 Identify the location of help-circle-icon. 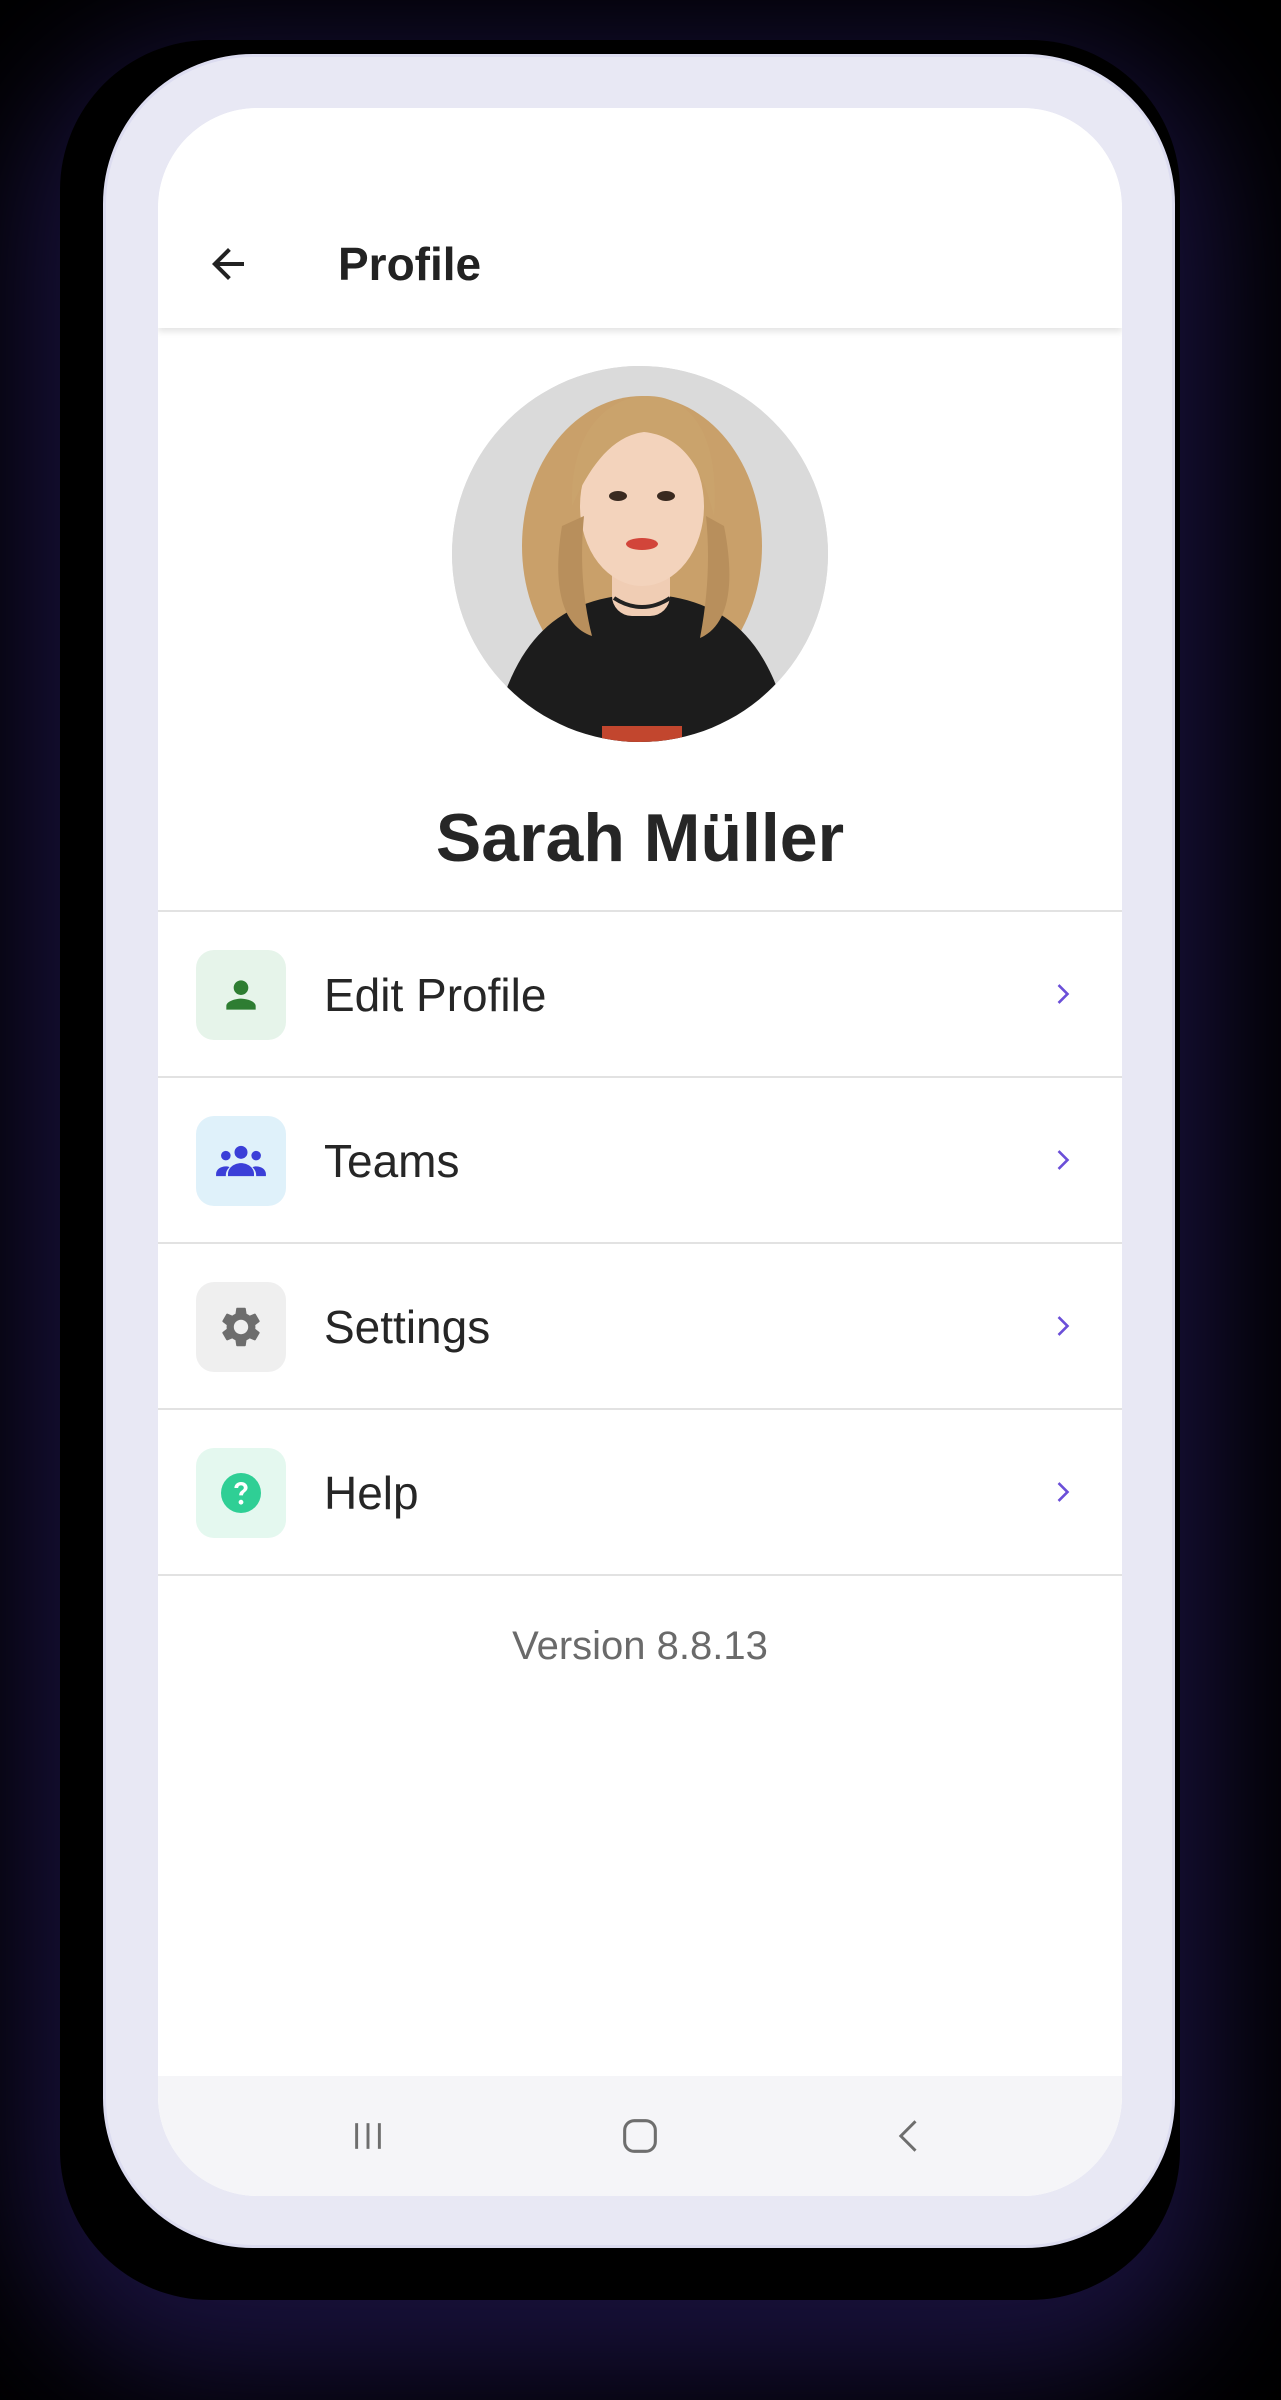
(241, 1493).